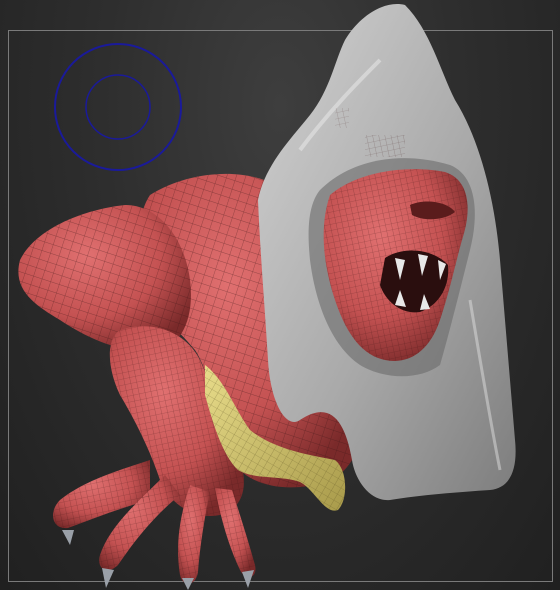 This screenshot has width=560, height=590. Describe the element at coordinates (118, 107) in the screenshot. I see `brush-cursor` at that location.